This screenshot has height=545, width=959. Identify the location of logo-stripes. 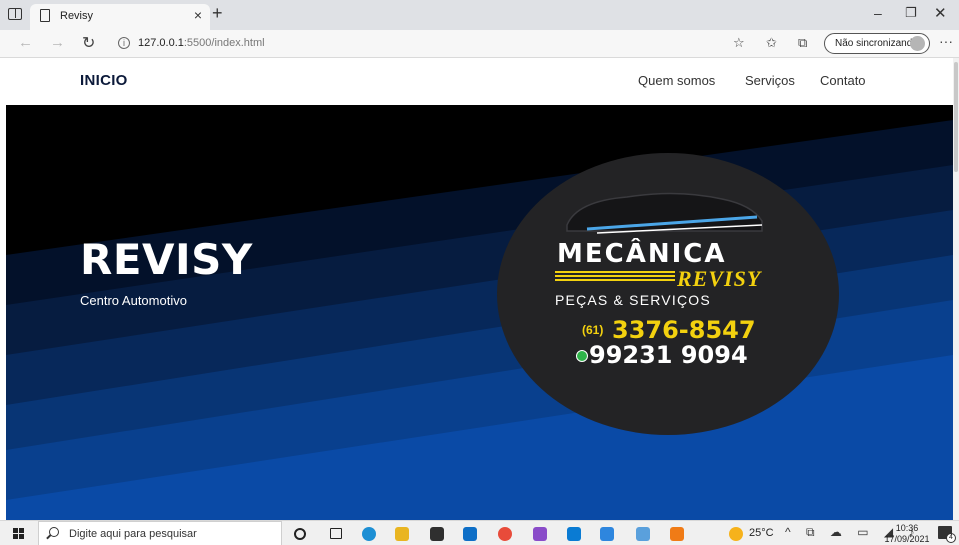
(615, 278).